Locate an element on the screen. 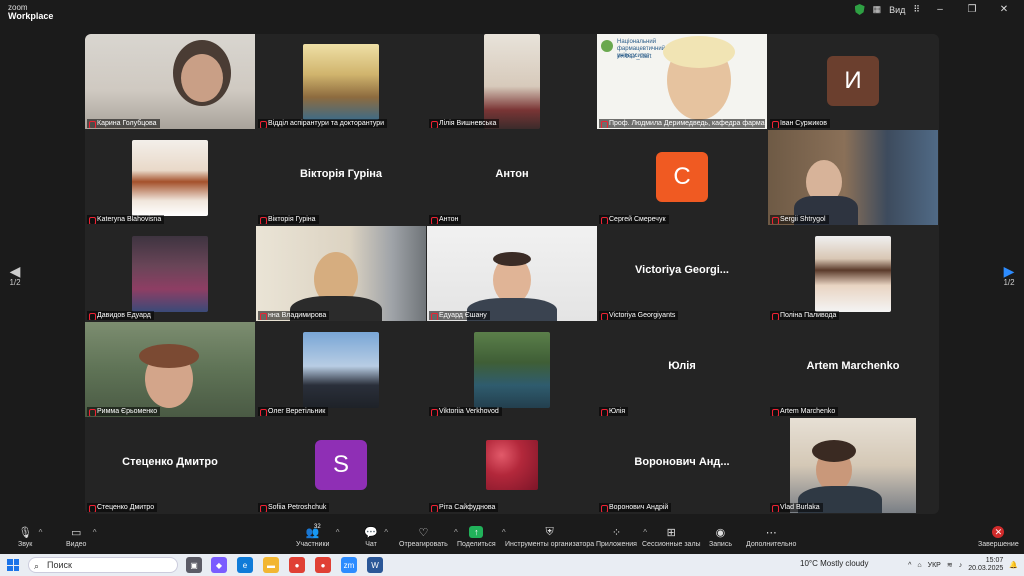 Image resolution: width=1024 pixels, height=576 pixels. chevron-right-icon: ▶ is located at coordinates (1009, 271).